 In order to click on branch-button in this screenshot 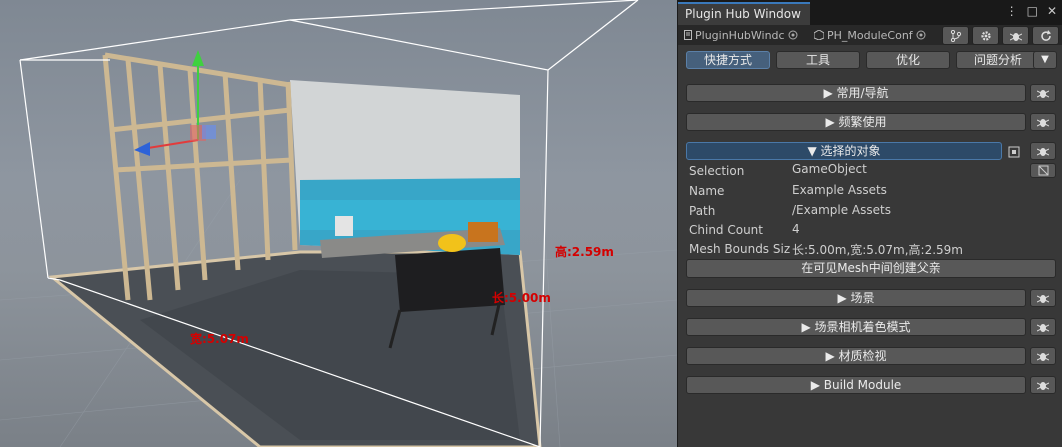, I will do `click(955, 35)`.